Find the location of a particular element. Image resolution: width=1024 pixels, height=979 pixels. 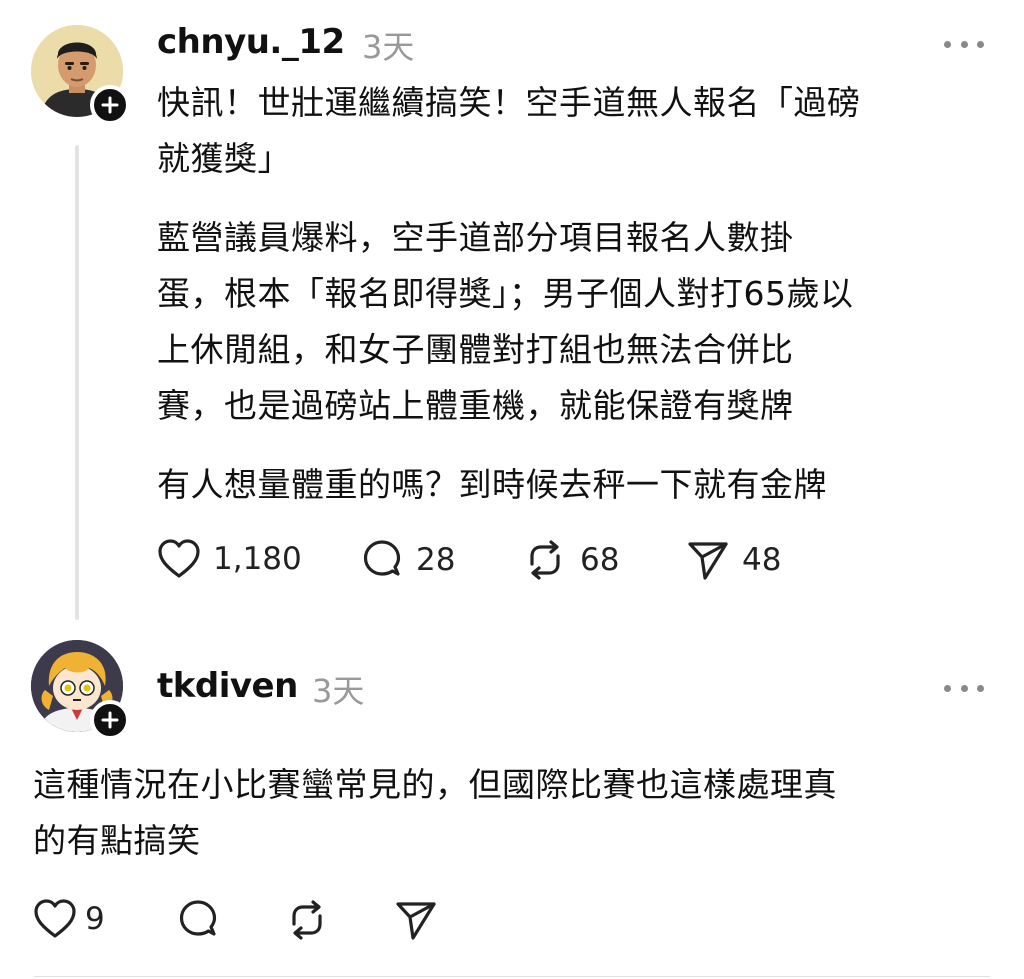

share-button: 48 is located at coordinates (733, 560).